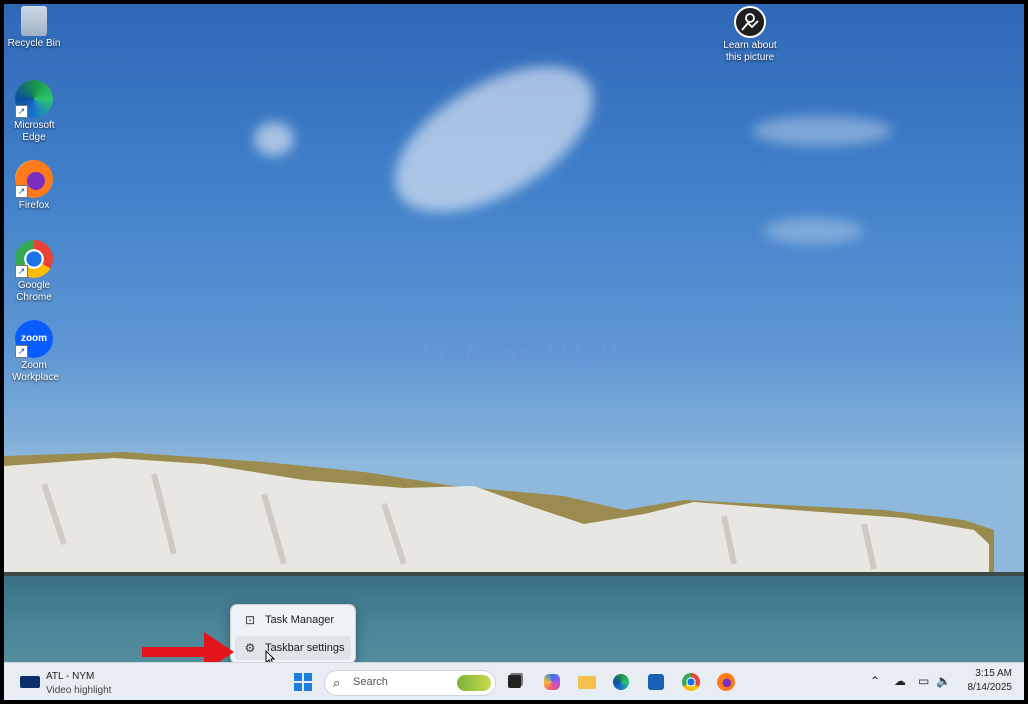  I want to click on show-hidden-icons-chevron-icon: ⌃, so click(875, 681).